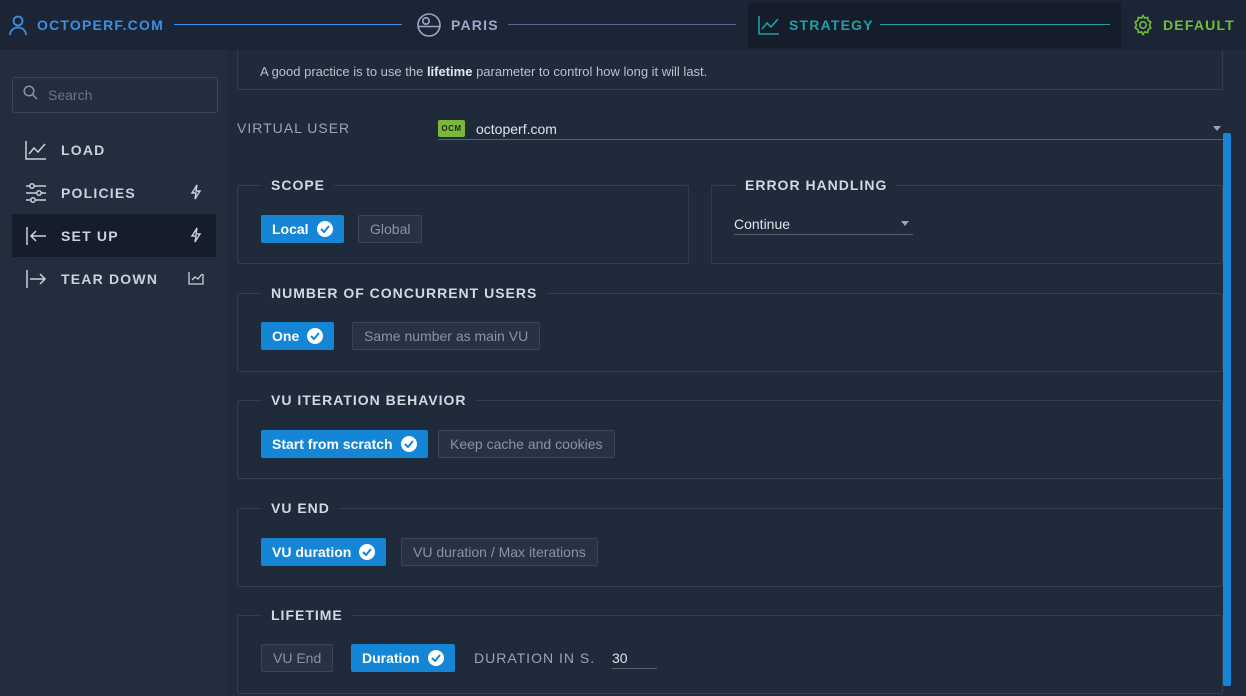 Image resolution: width=1246 pixels, height=696 pixels. I want to click on ocm-badge: OCM, so click(451, 128).